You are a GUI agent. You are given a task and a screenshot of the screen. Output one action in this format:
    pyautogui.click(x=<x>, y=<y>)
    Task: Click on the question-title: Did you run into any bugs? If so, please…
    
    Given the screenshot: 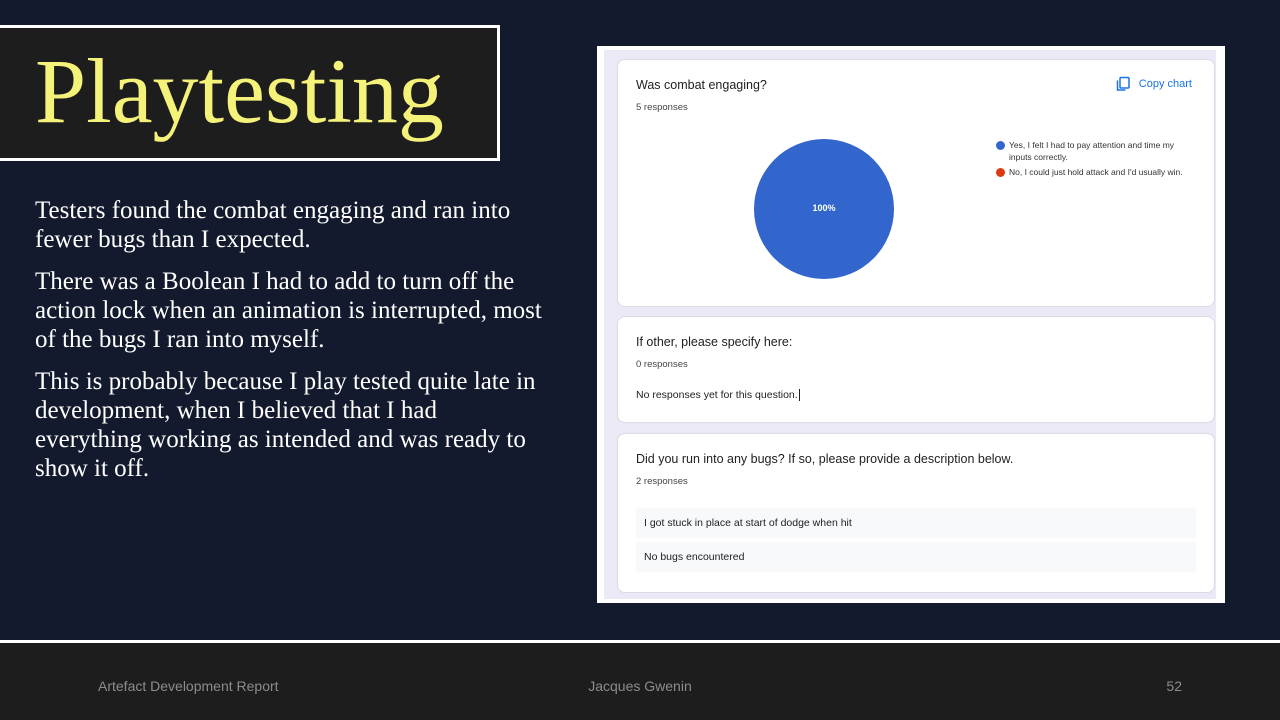 What is the action you would take?
    pyautogui.click(x=825, y=459)
    